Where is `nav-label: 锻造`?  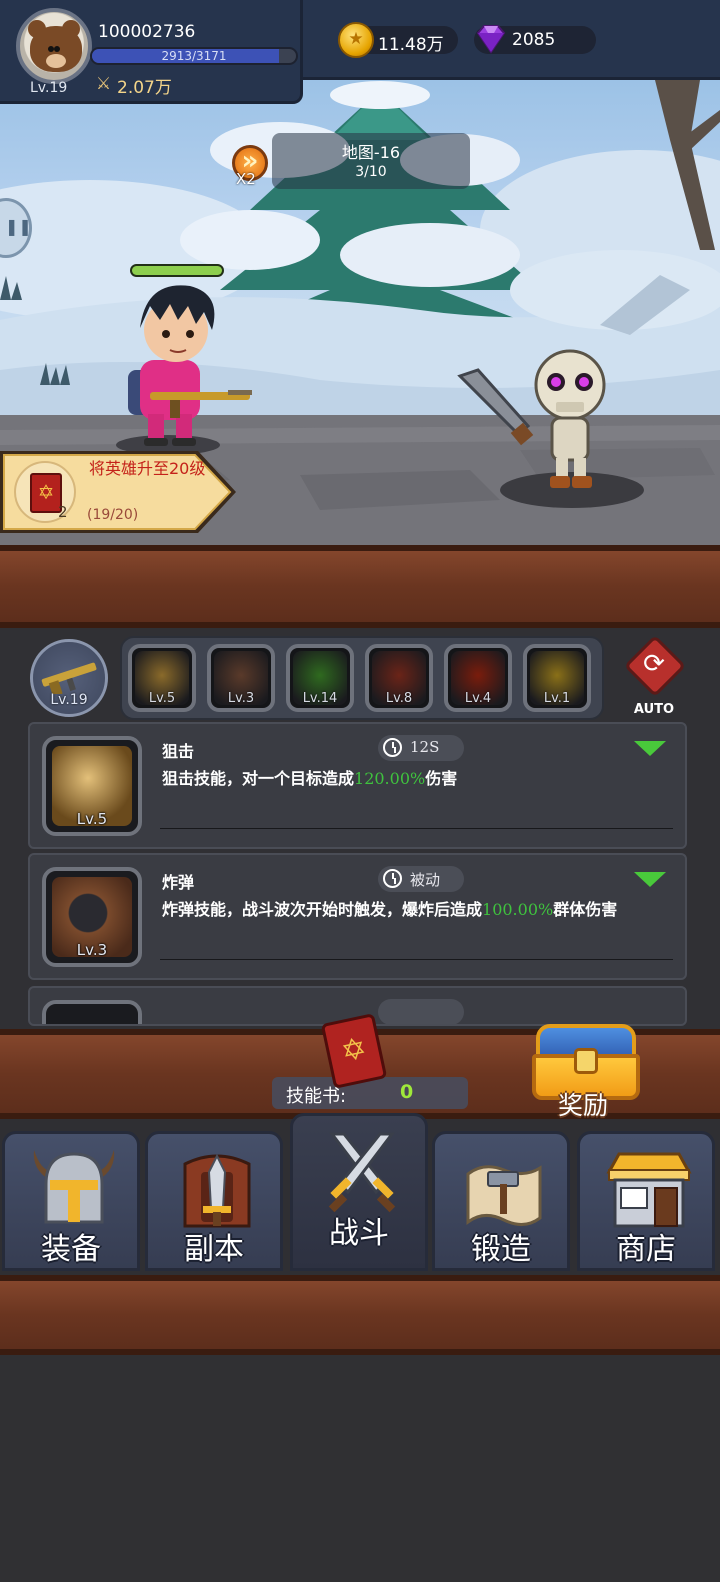 nav-label: 锻造 is located at coordinates (501, 1249).